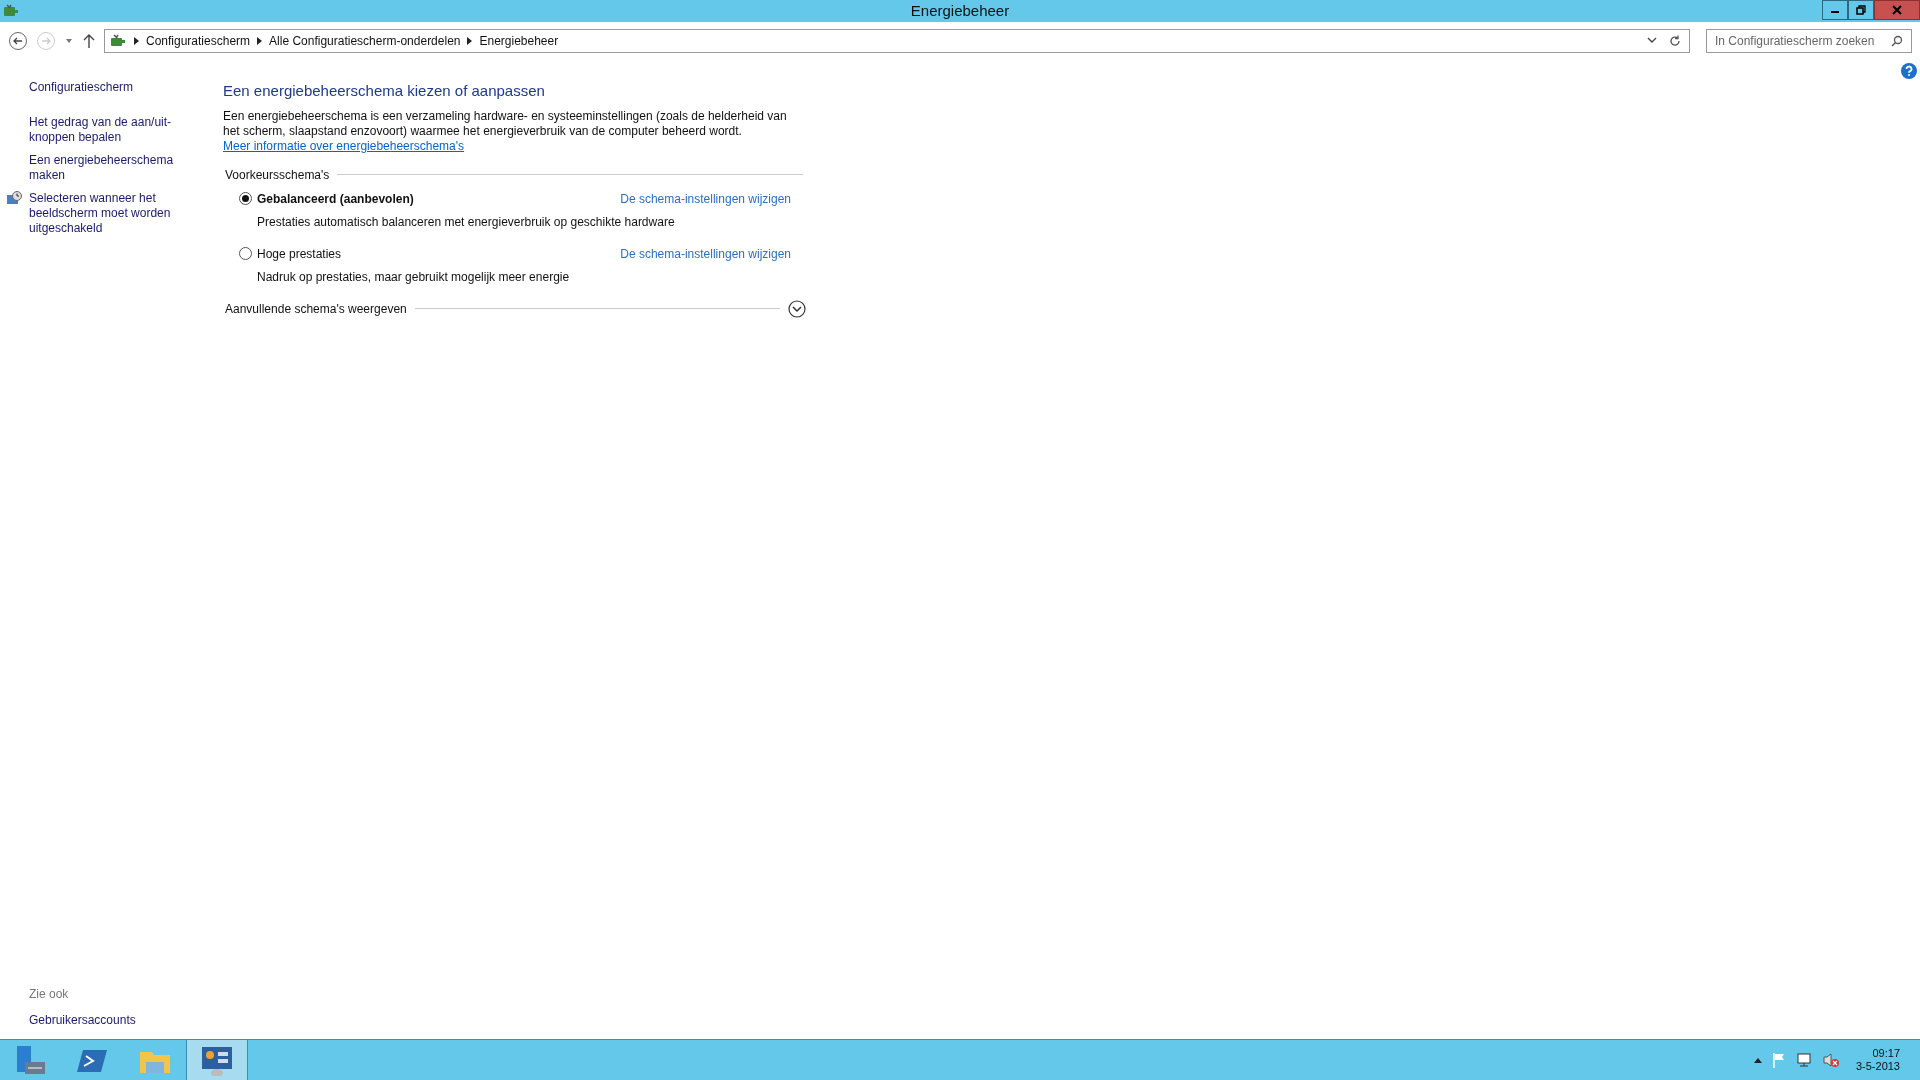 The width and height of the screenshot is (1920, 1080). What do you see at coordinates (466, 222) in the screenshot?
I see `plan-description: Prestaties automatisch balanceren met energieverbruik op geschikte hardware` at bounding box center [466, 222].